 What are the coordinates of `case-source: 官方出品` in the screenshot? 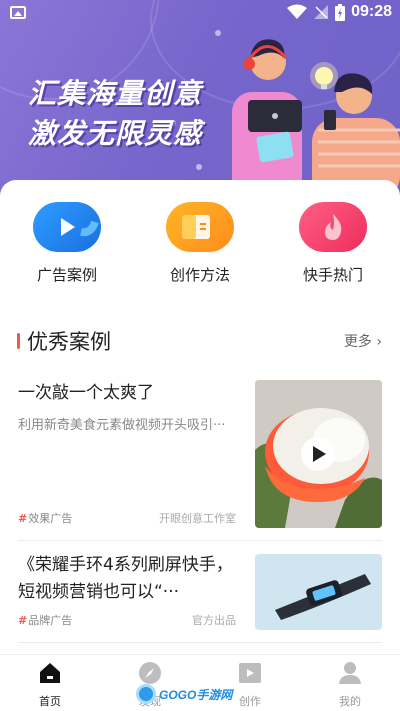 It's located at (214, 620).